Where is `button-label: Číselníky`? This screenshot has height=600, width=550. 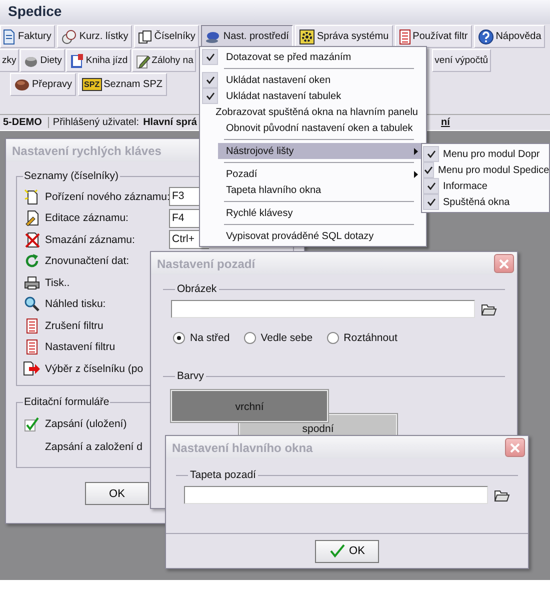 button-label: Číselníky is located at coordinates (175, 36).